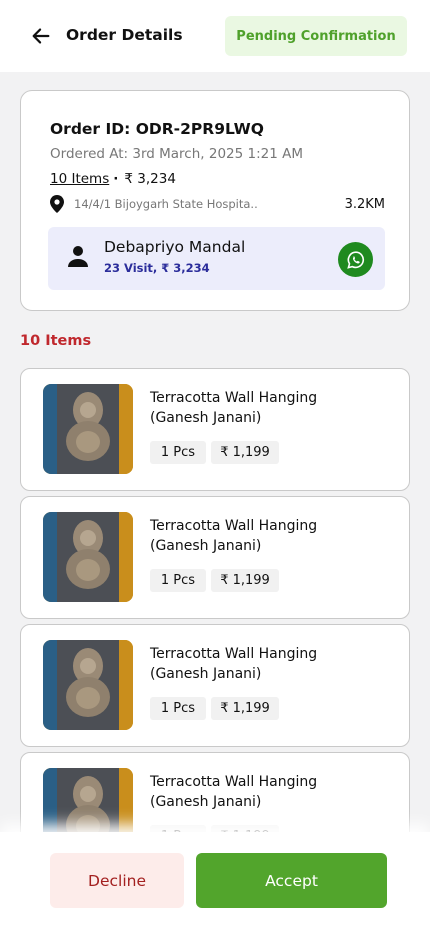 This screenshot has height=932, width=430. What do you see at coordinates (175, 247) in the screenshot?
I see `customer-name: Debapriyo Mandal` at bounding box center [175, 247].